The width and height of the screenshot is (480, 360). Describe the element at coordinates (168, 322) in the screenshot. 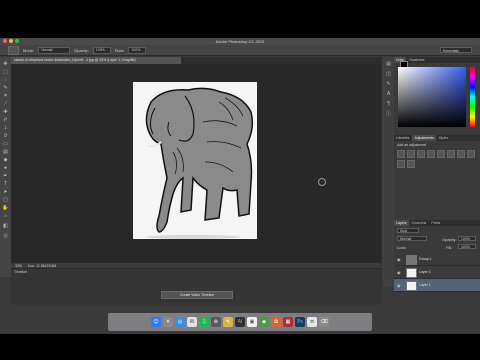

I see `launchpad-icon: ✦` at that location.